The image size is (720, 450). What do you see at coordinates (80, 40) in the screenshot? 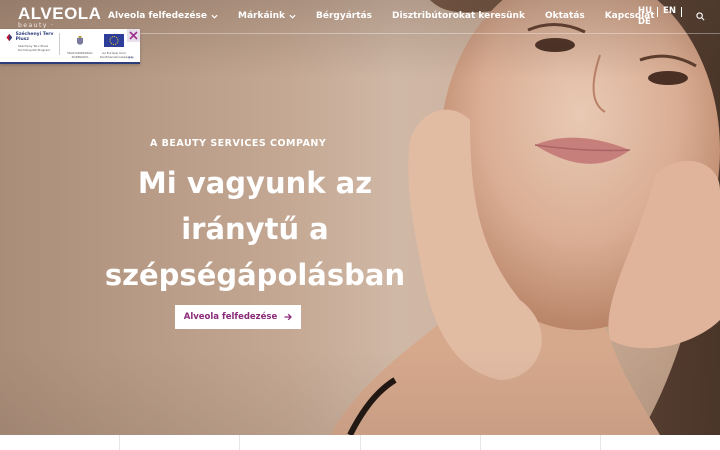
I see `coat-of-arms-icon` at bounding box center [80, 40].